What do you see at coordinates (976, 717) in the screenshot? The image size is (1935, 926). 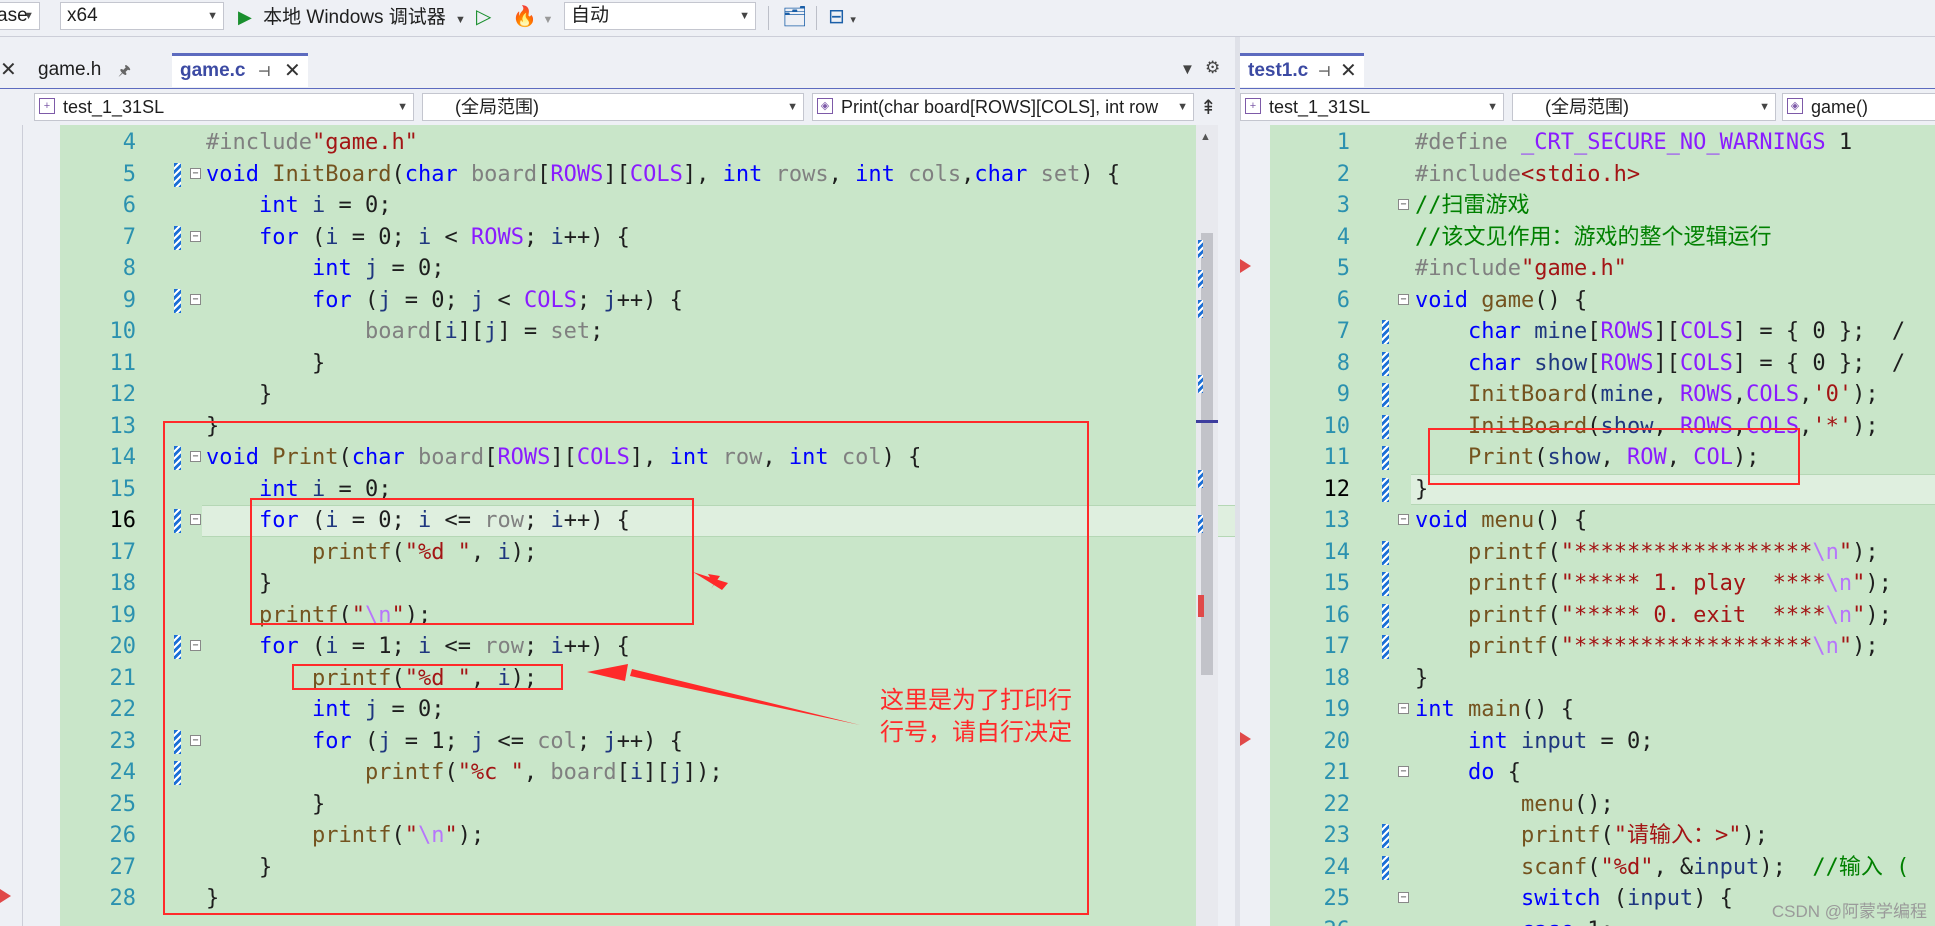 I see `annotation-text: 这里是为了打印行 行号，请自行决定` at bounding box center [976, 717].